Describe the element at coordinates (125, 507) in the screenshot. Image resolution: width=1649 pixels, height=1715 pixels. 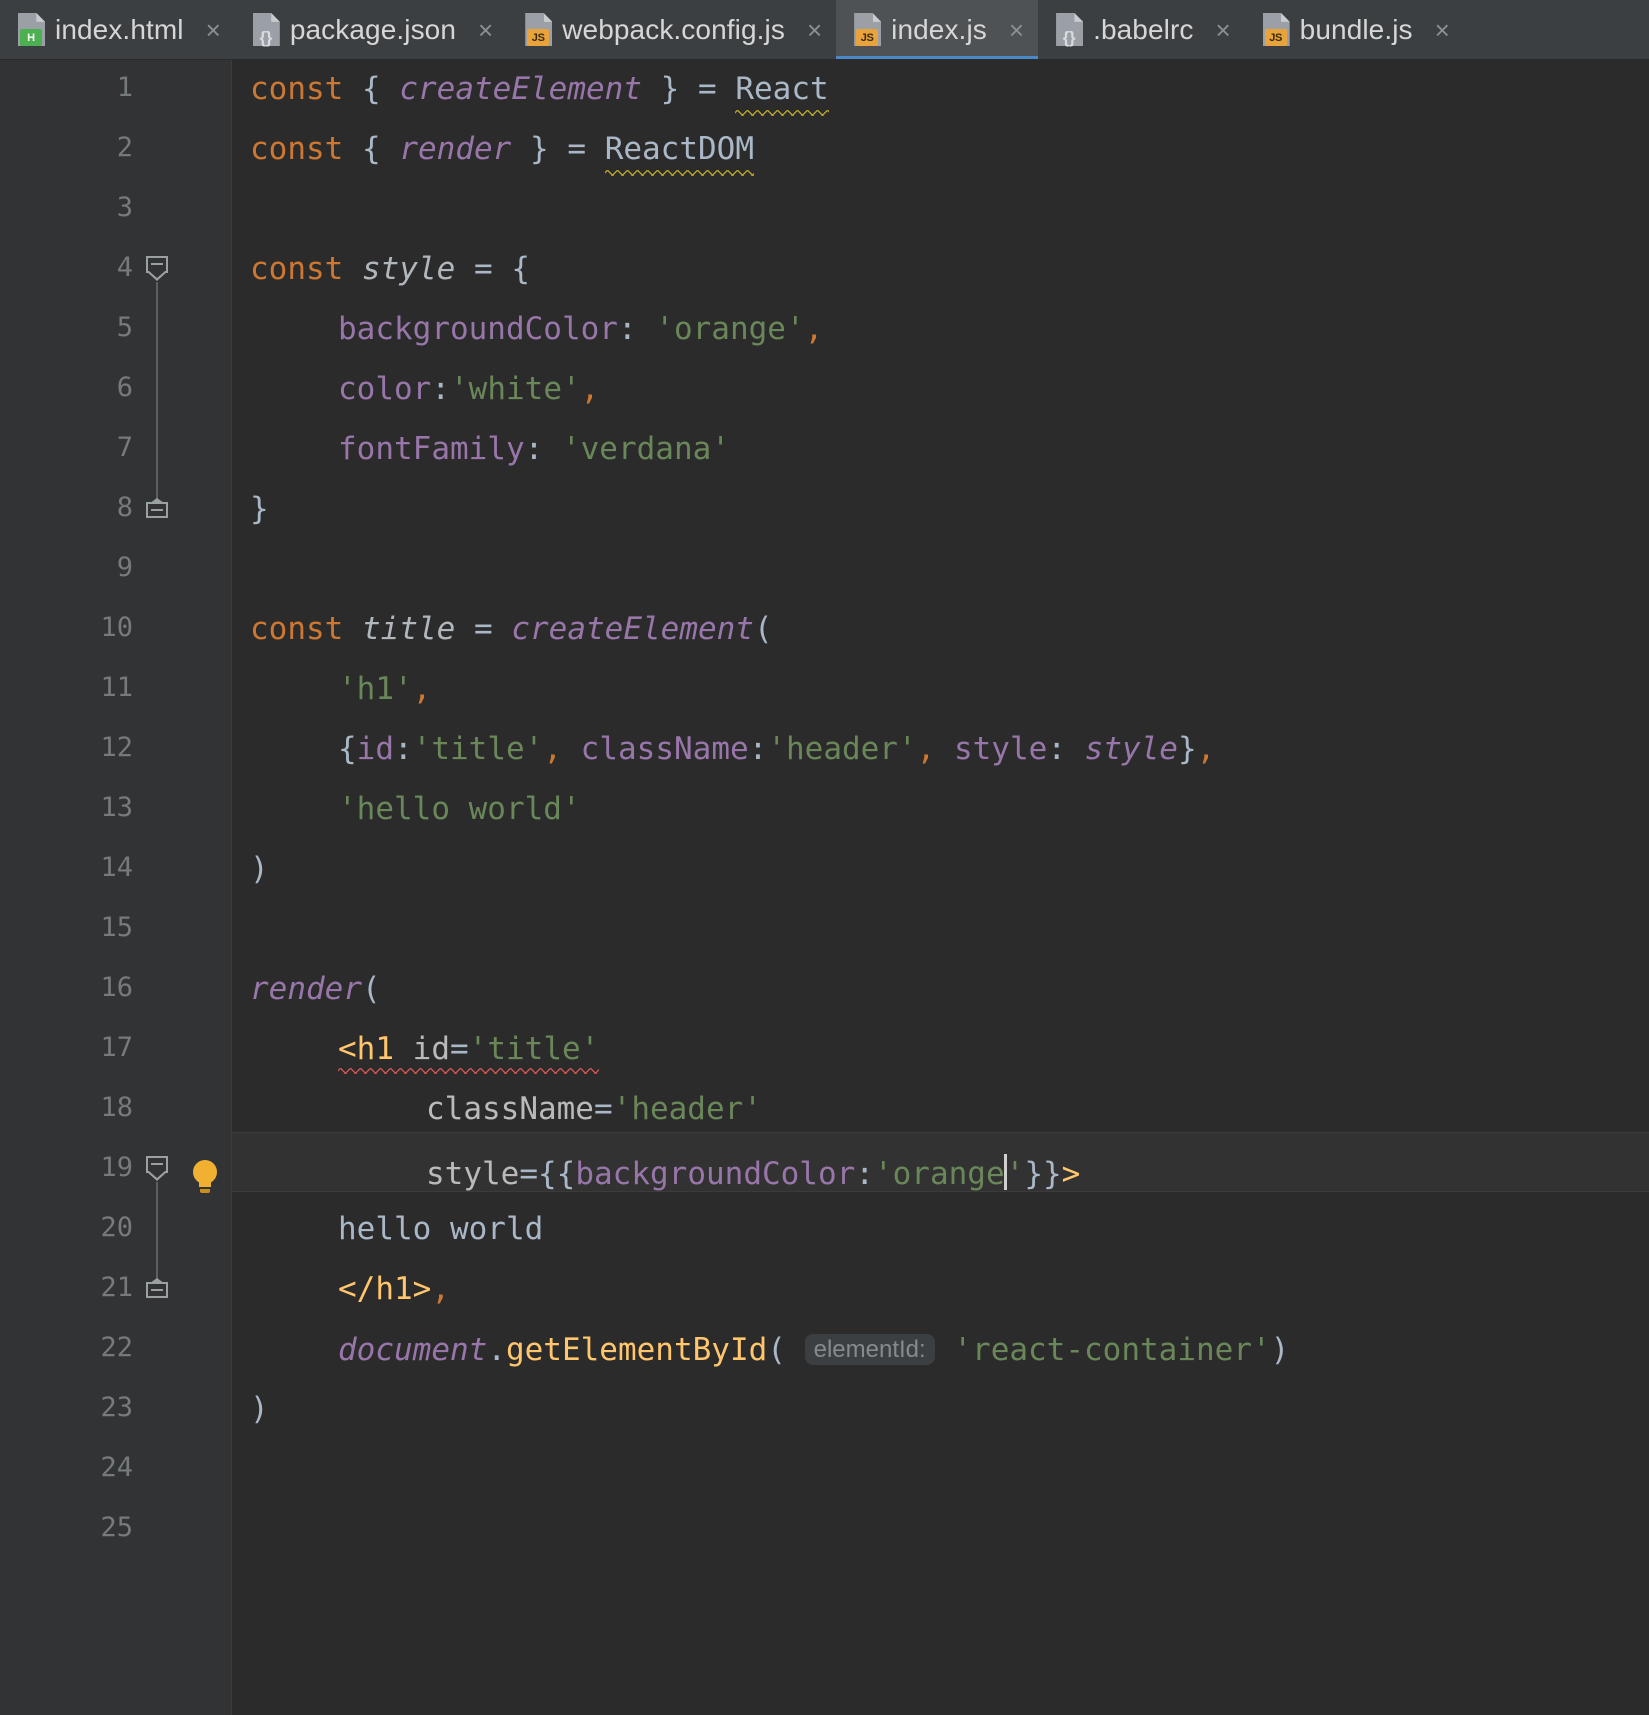
I see `line-number-8: 8` at that location.